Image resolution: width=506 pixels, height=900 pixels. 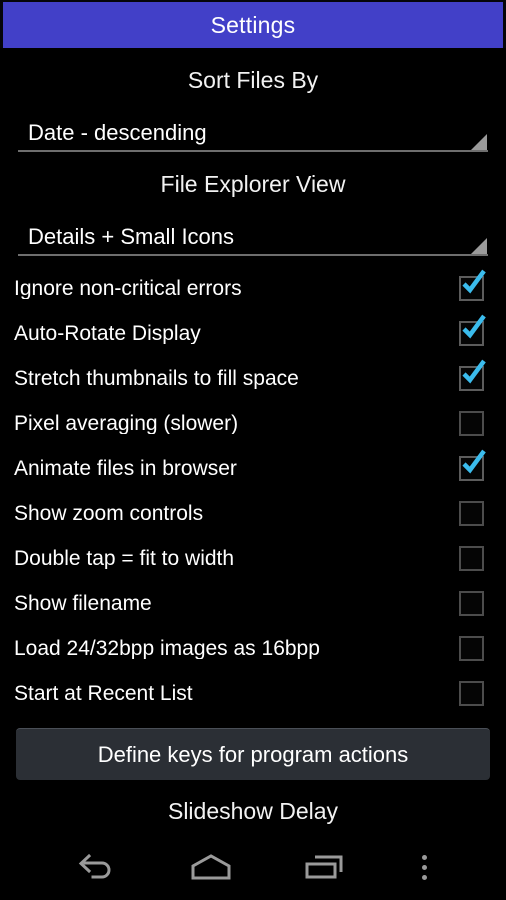 I want to click on define-keys-button-wrap: Define keys for program actions, so click(x=253, y=754).